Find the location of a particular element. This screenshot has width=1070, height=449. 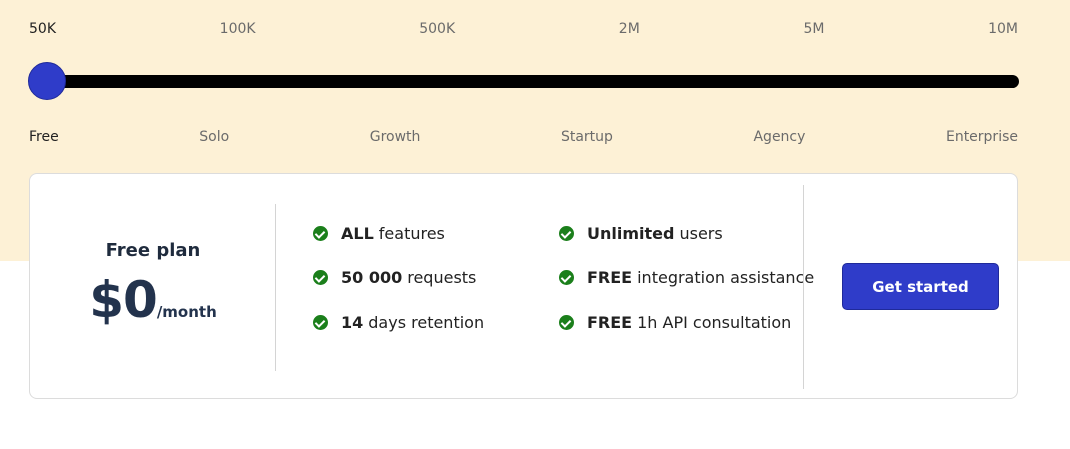

get-started-button: Get started is located at coordinates (920, 286).